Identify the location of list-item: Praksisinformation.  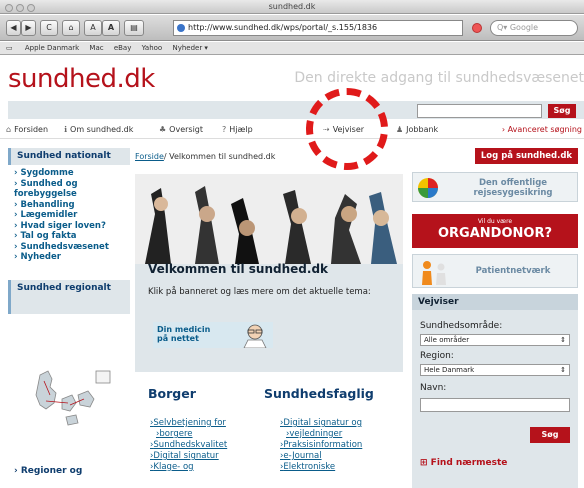
(321, 445).